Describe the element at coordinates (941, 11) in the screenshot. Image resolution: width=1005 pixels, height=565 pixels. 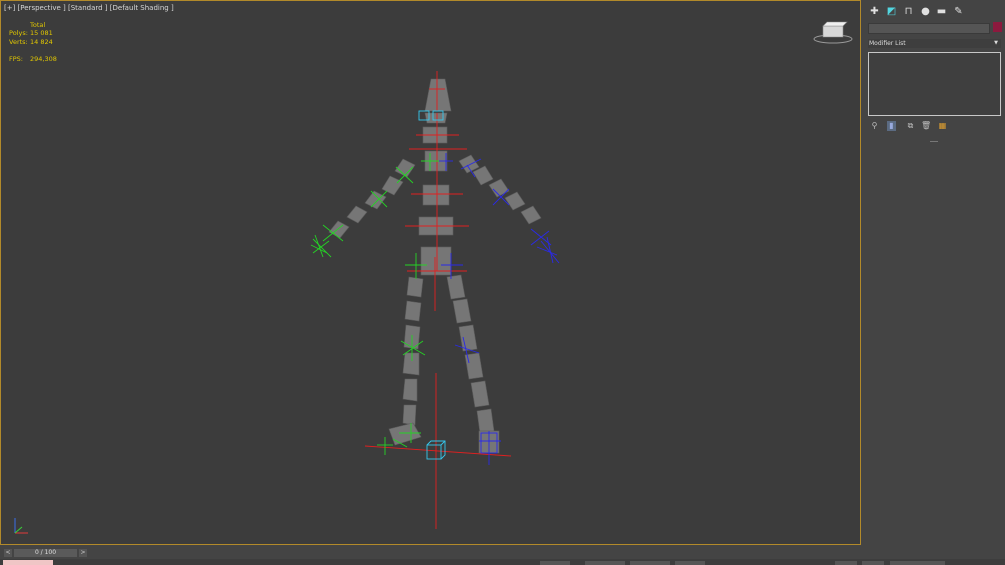
I see `display-icon: ▬` at that location.